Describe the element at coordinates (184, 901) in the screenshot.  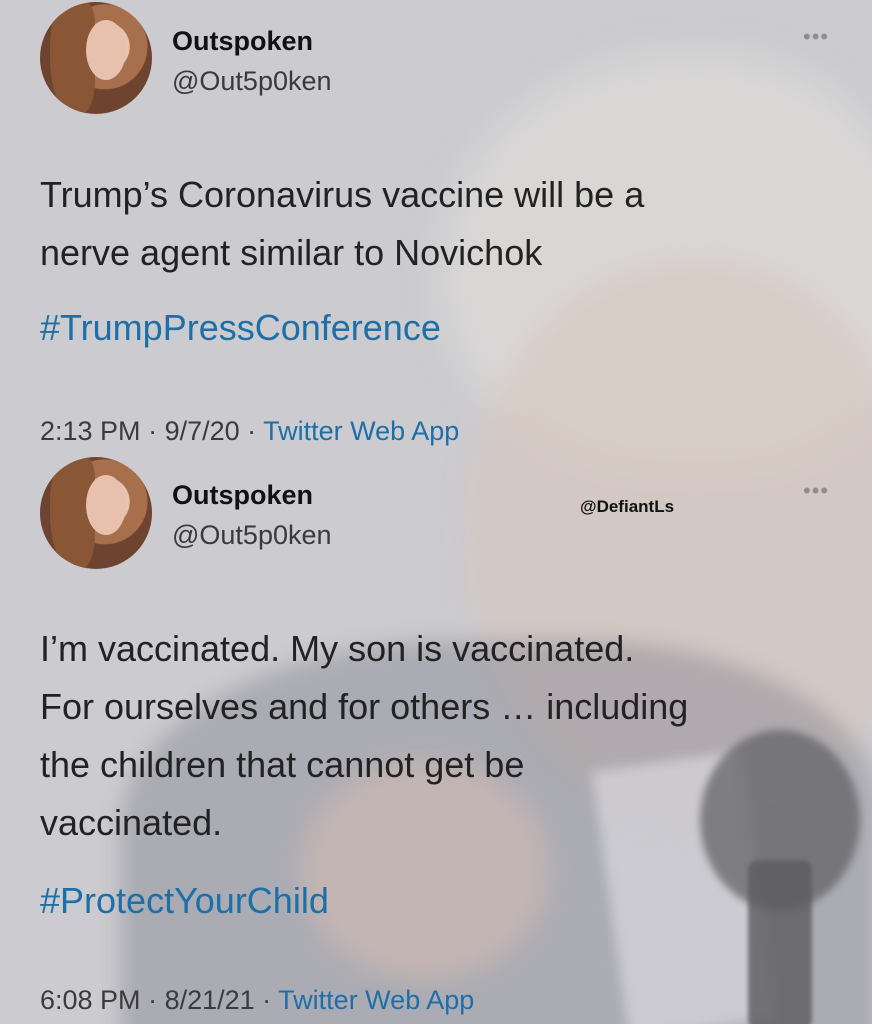
I see `hashtag-link: #ProtectYourChild` at that location.